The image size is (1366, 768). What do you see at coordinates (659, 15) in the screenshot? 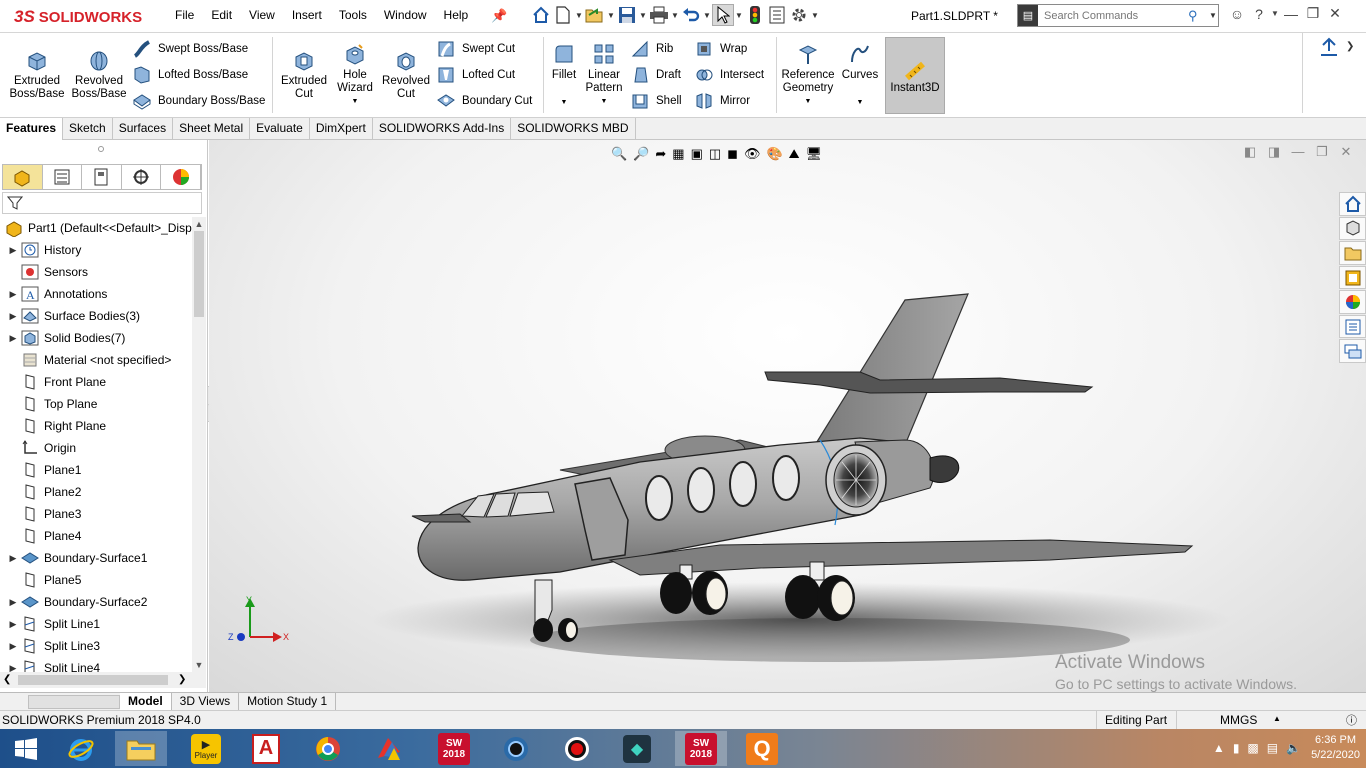
I see `print-icon` at bounding box center [659, 15].